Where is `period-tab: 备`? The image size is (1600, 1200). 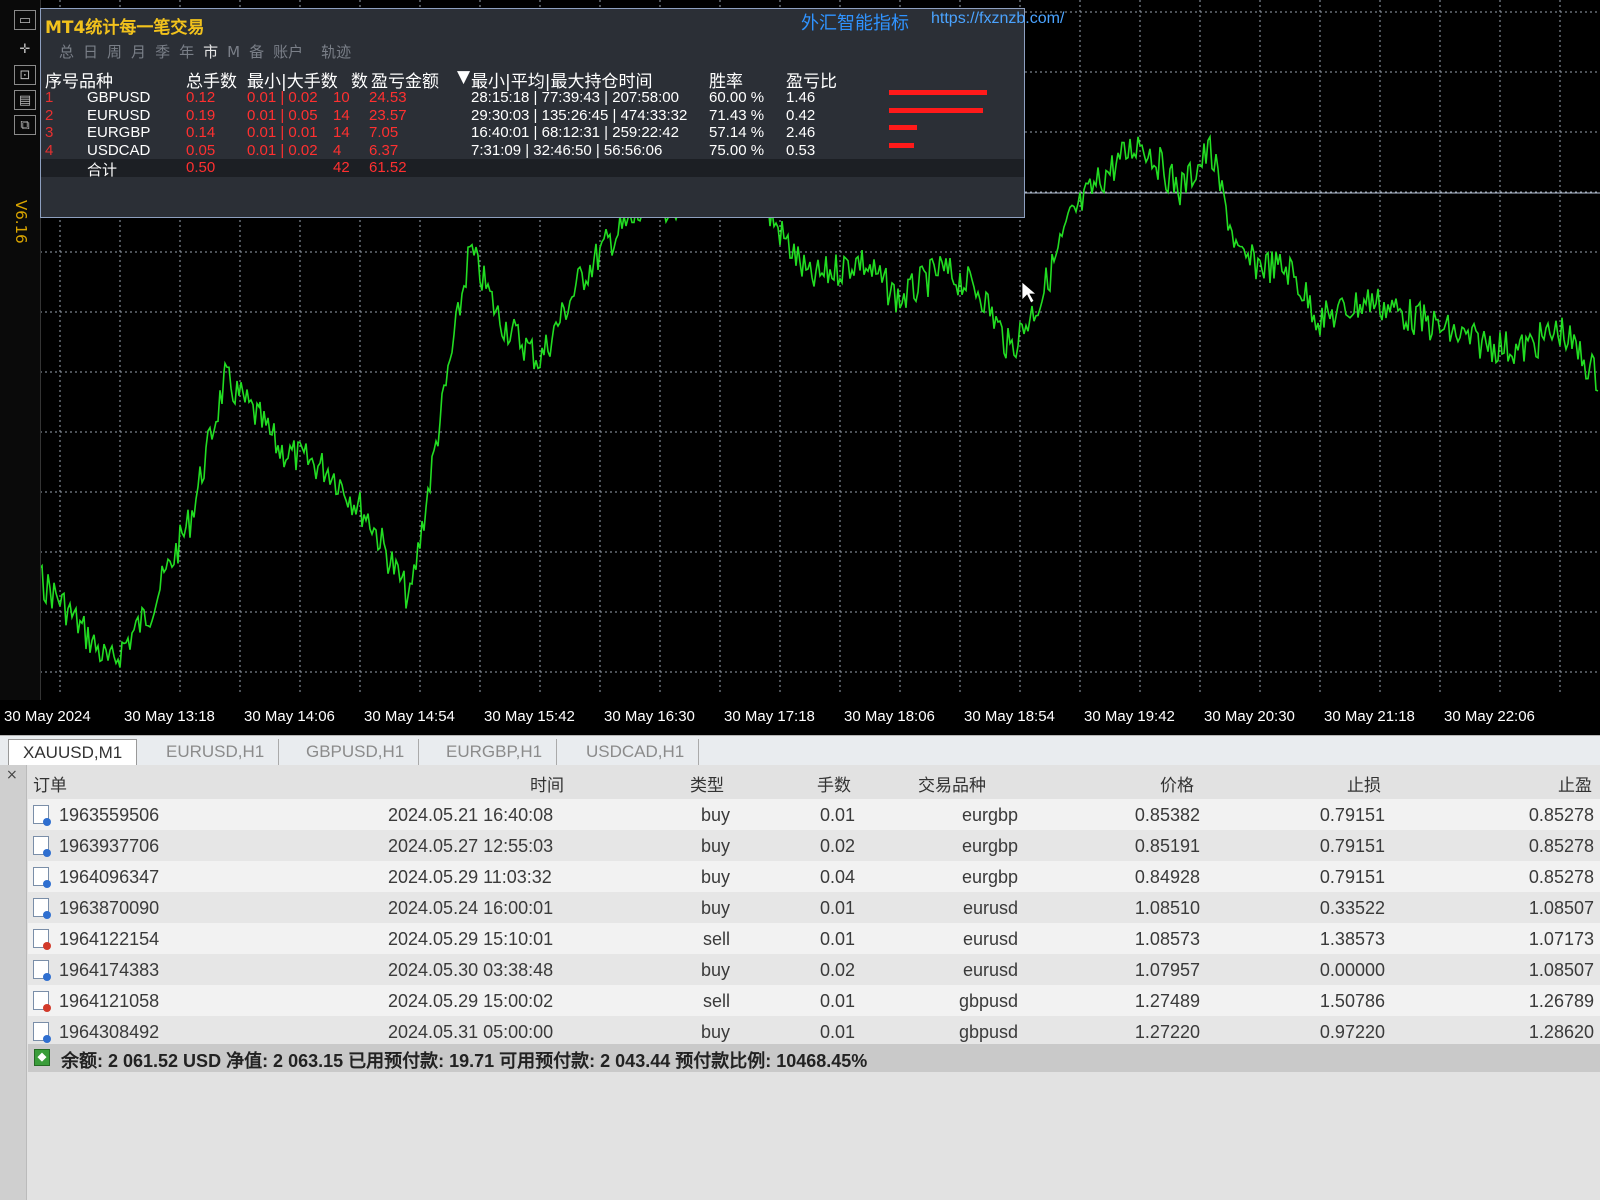
period-tab: 备 is located at coordinates (256, 52).